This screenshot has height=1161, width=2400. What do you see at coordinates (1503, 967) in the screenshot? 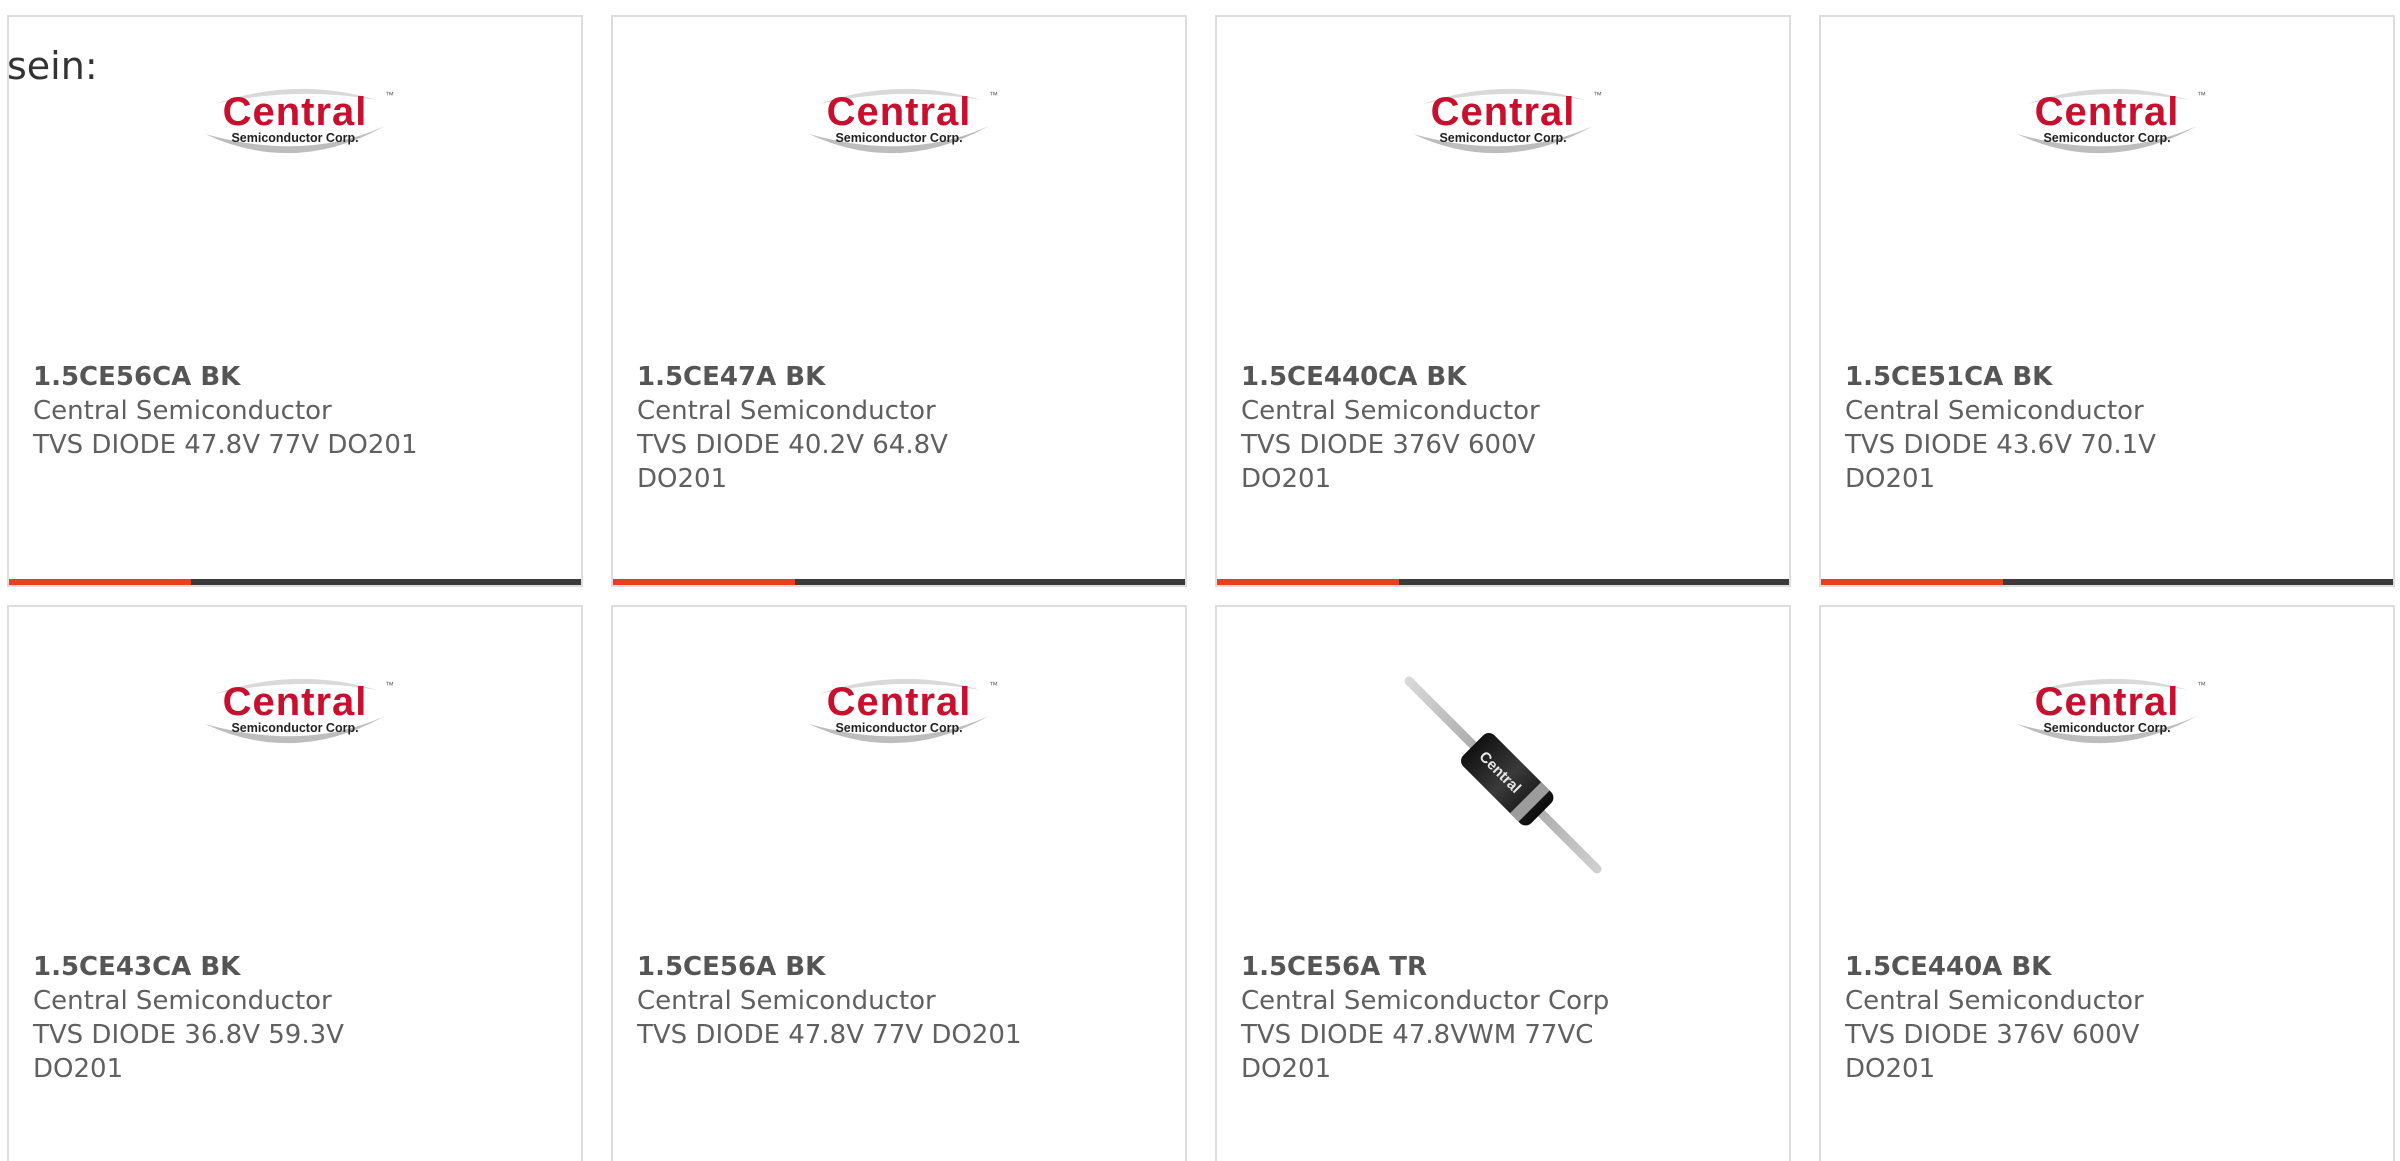
I see `part-number-link: 1.5CE56A TR` at bounding box center [1503, 967].